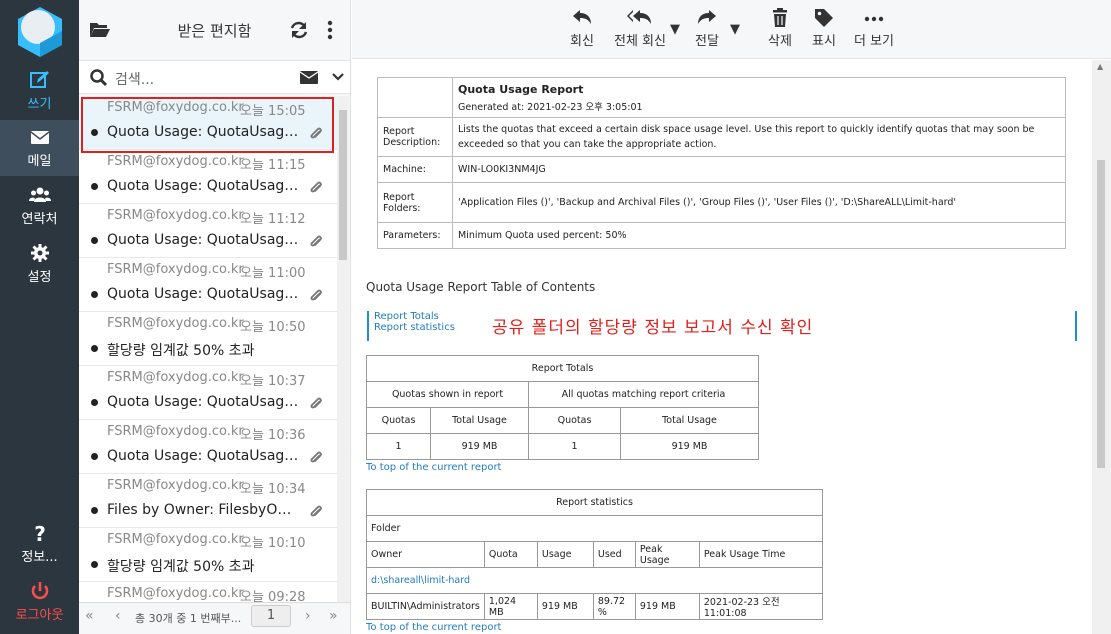  I want to click on mark-button: 표시, so click(824, 28).